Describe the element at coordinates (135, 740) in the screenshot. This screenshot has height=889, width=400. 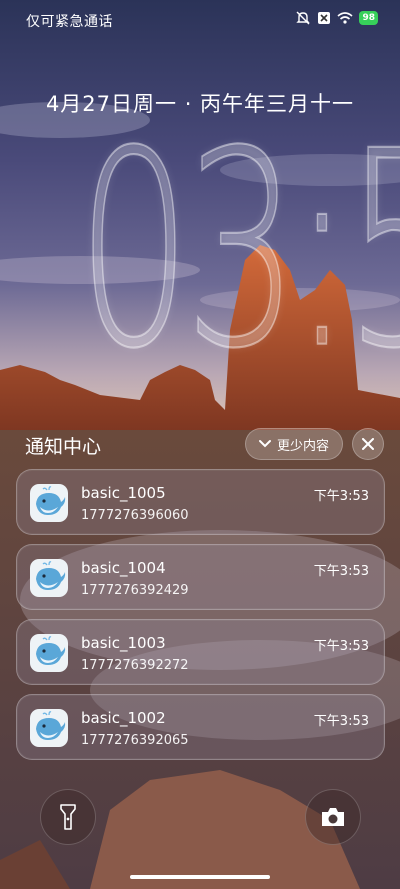
I see `notification-body: 1777276392065` at that location.